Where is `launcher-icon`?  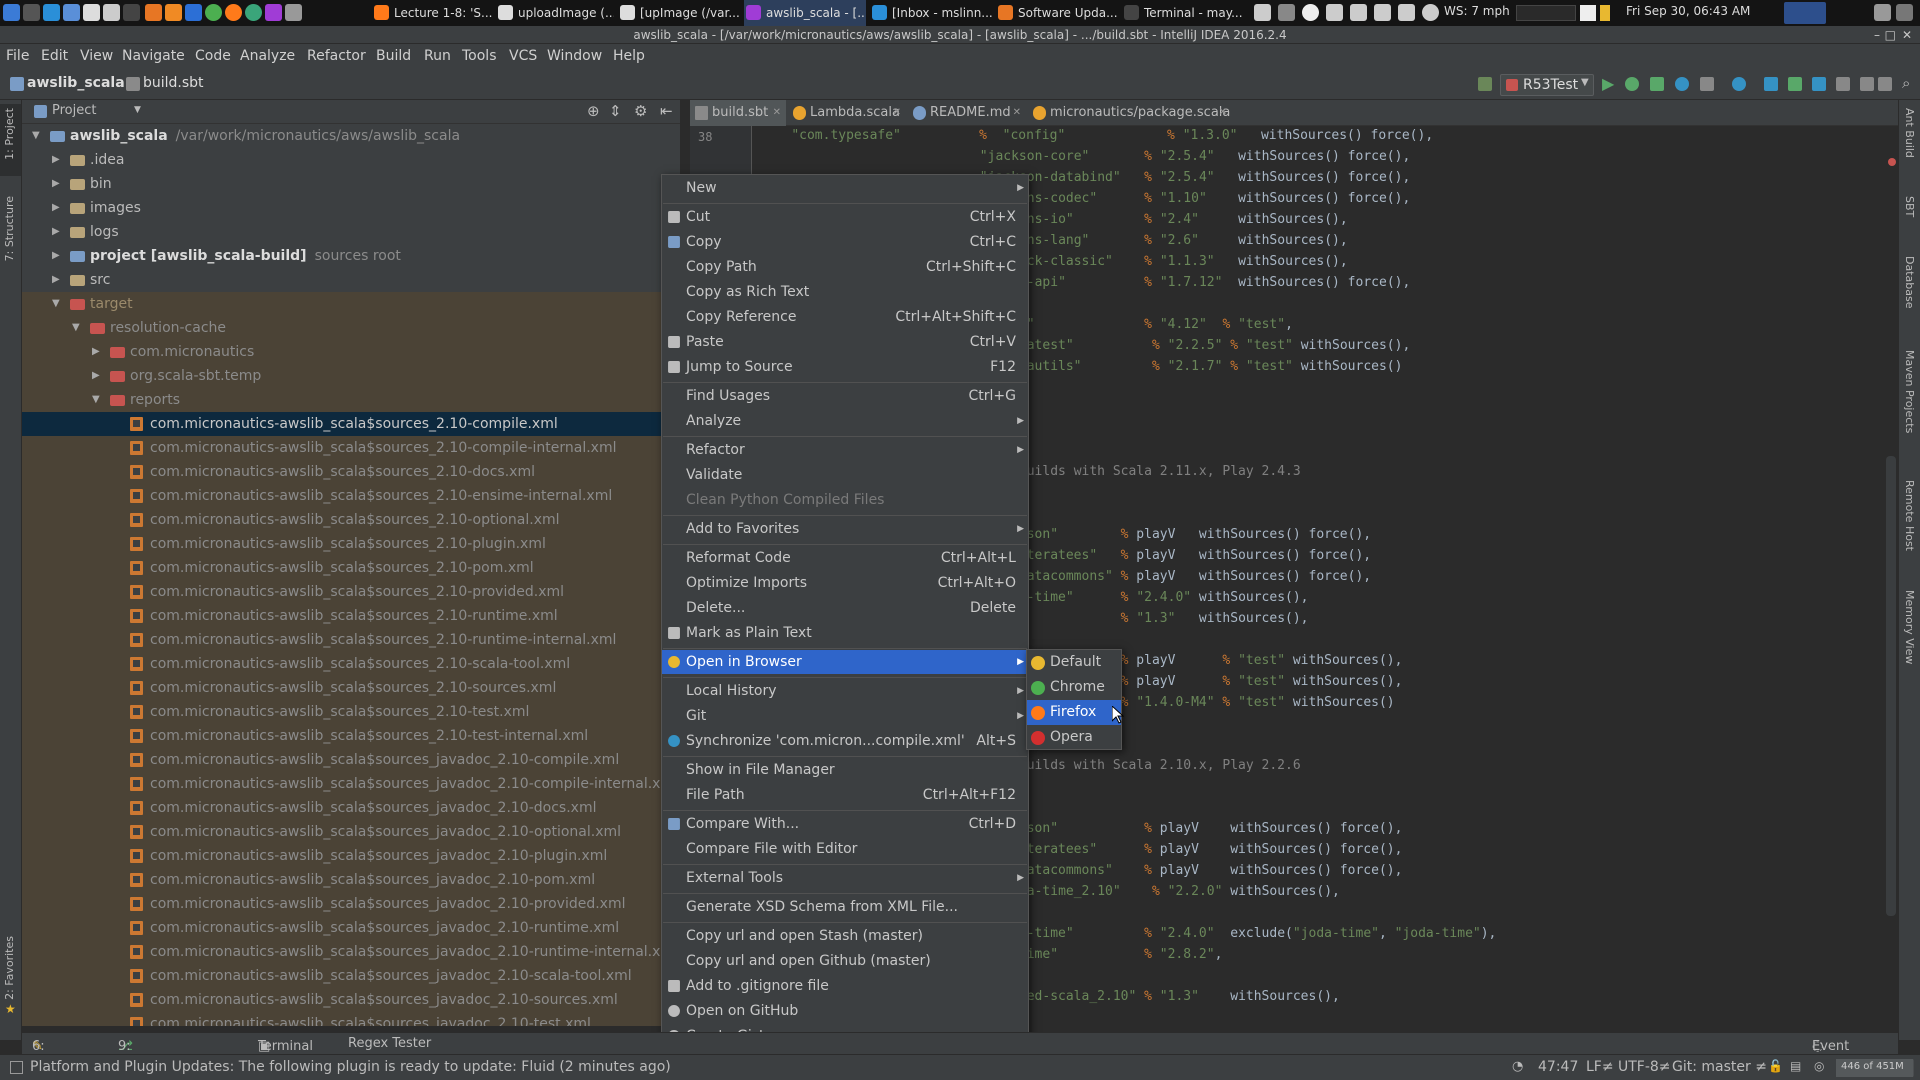
launcher-icon is located at coordinates (193, 12).